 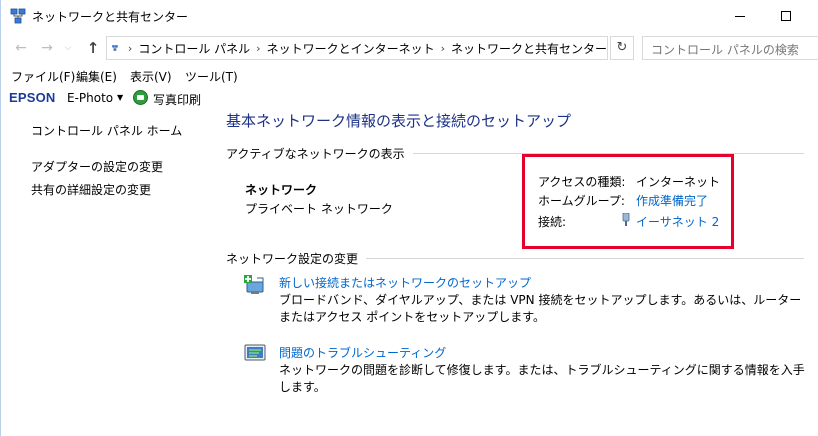 I want to click on homegroup-link: 作成準備完了, so click(x=672, y=200).